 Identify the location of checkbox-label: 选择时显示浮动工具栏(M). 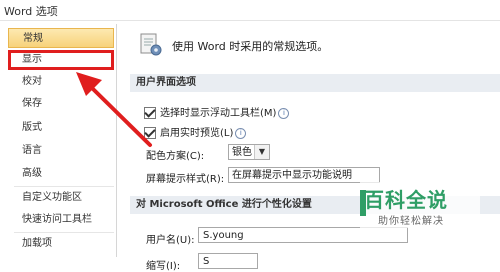
(218, 113).